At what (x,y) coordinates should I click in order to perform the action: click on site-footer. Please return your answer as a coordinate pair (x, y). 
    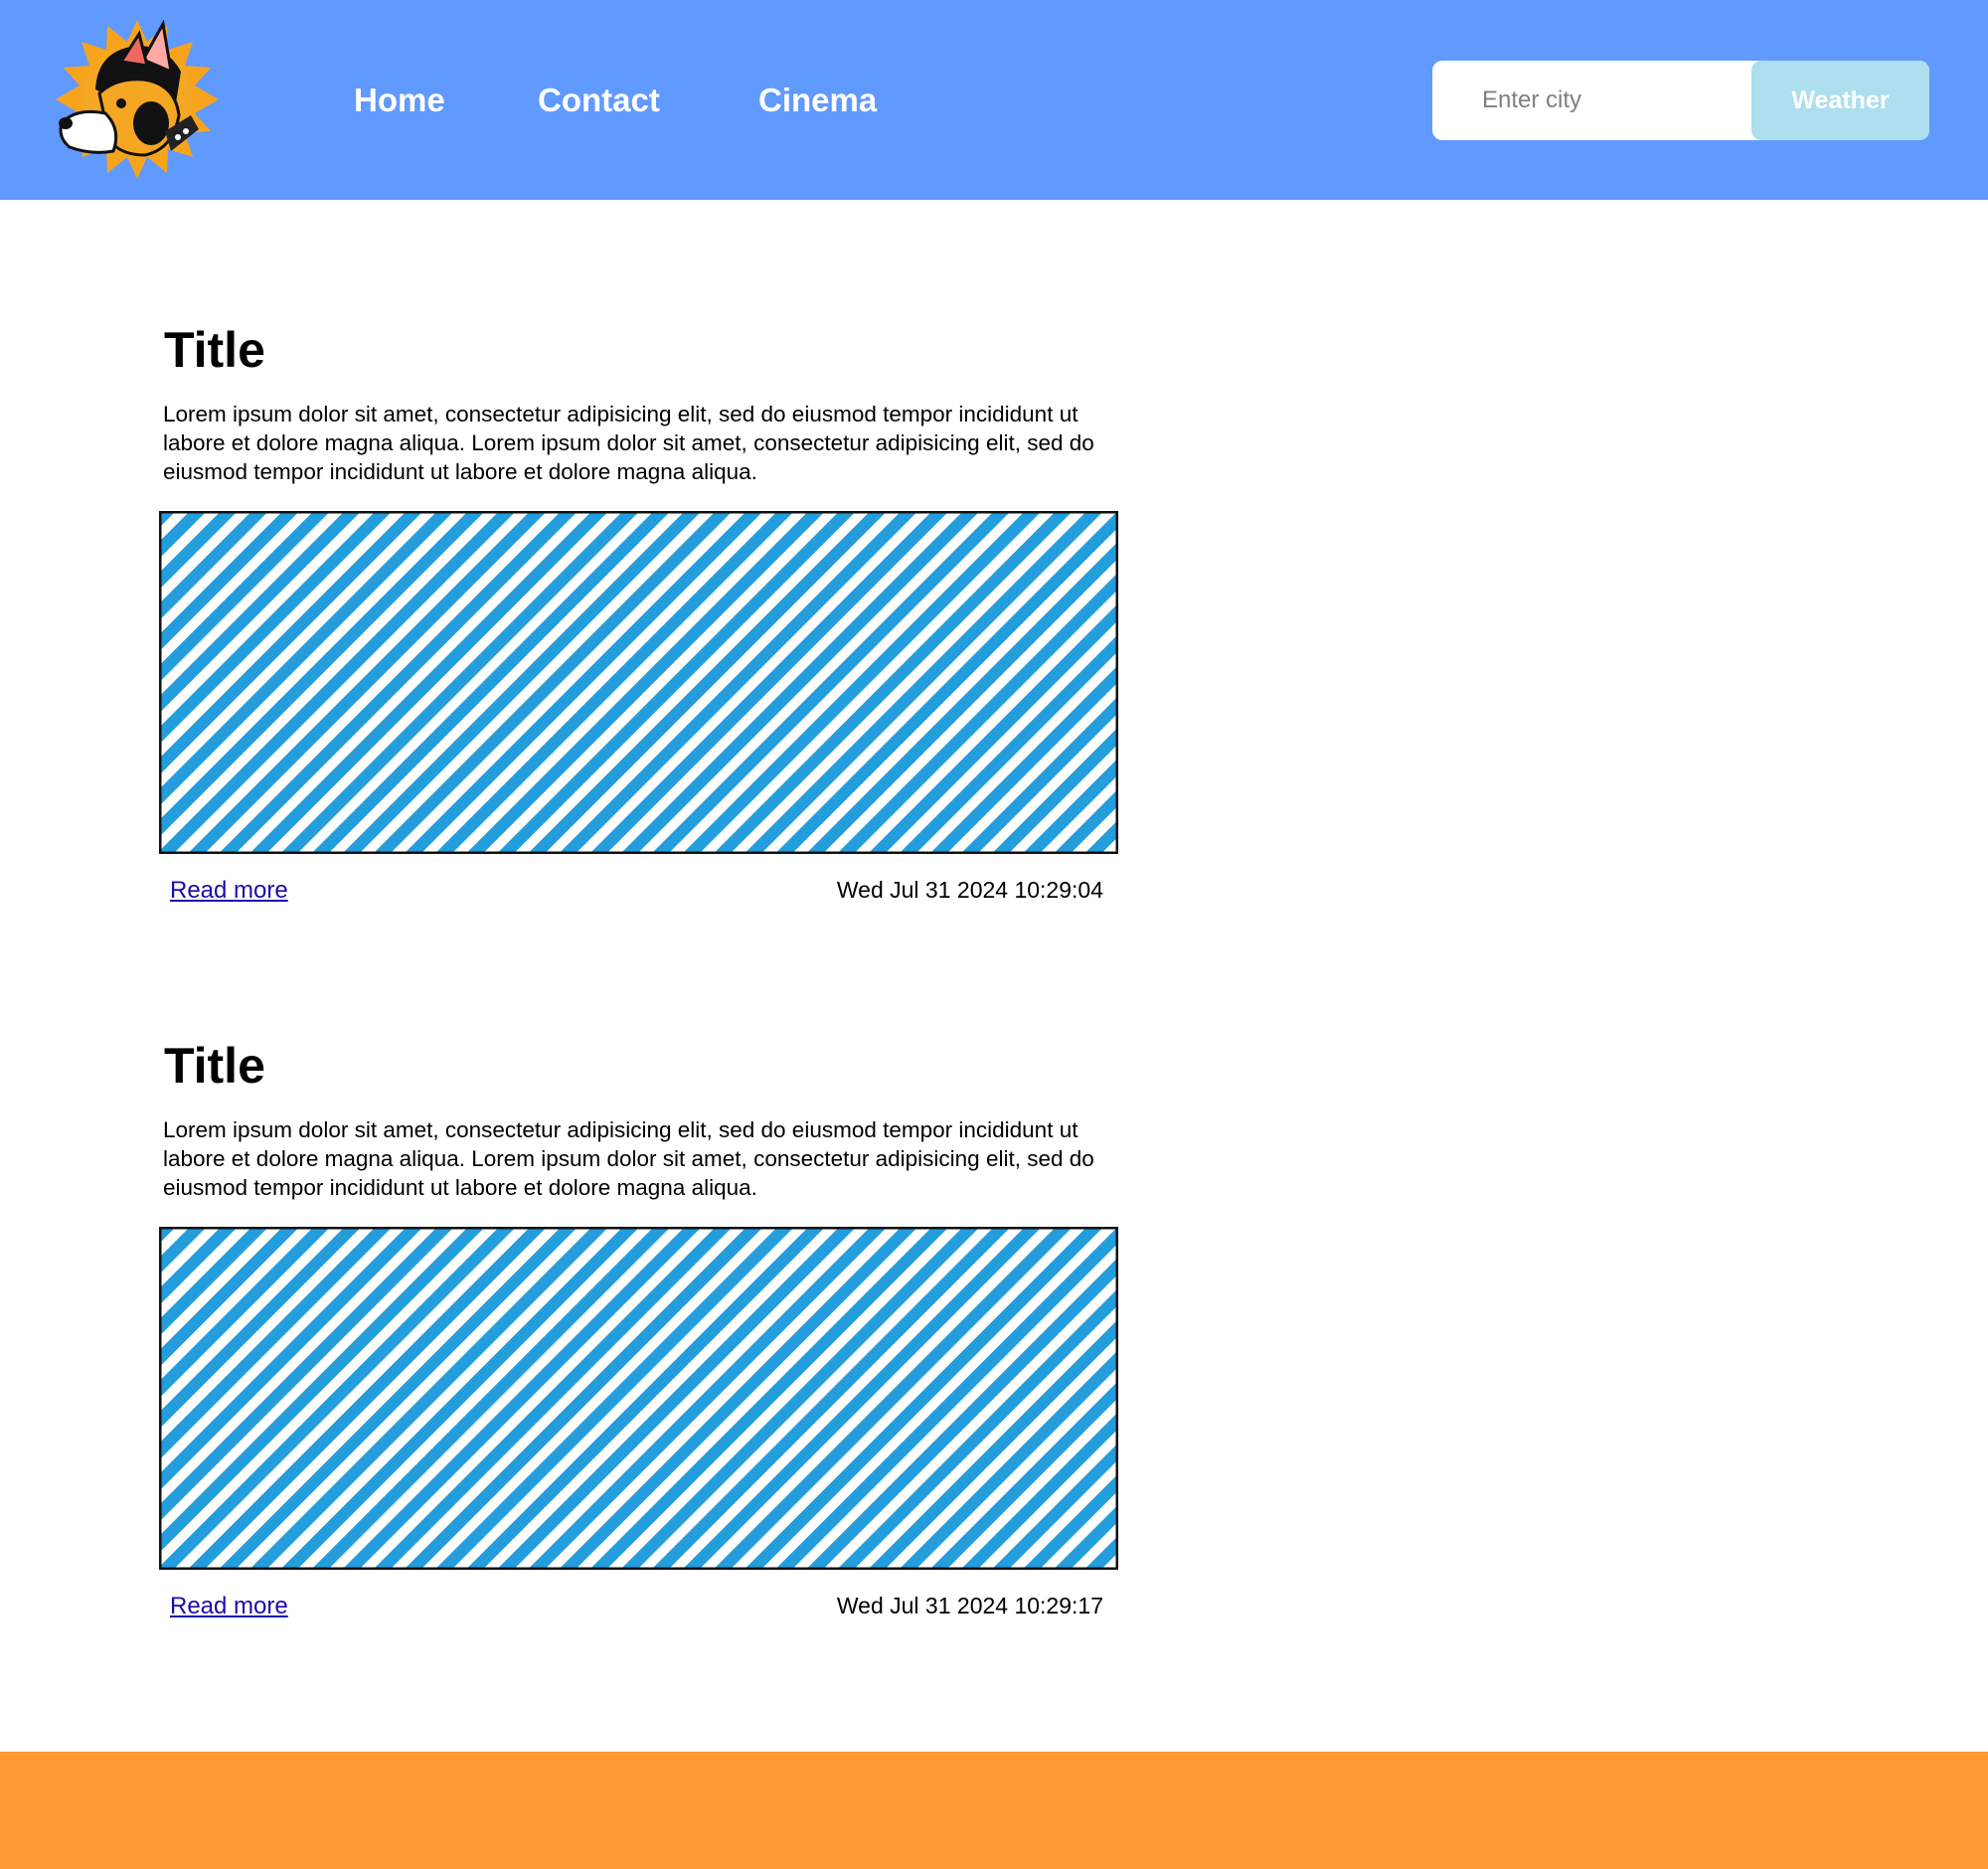
    Looking at the image, I should click on (994, 1810).